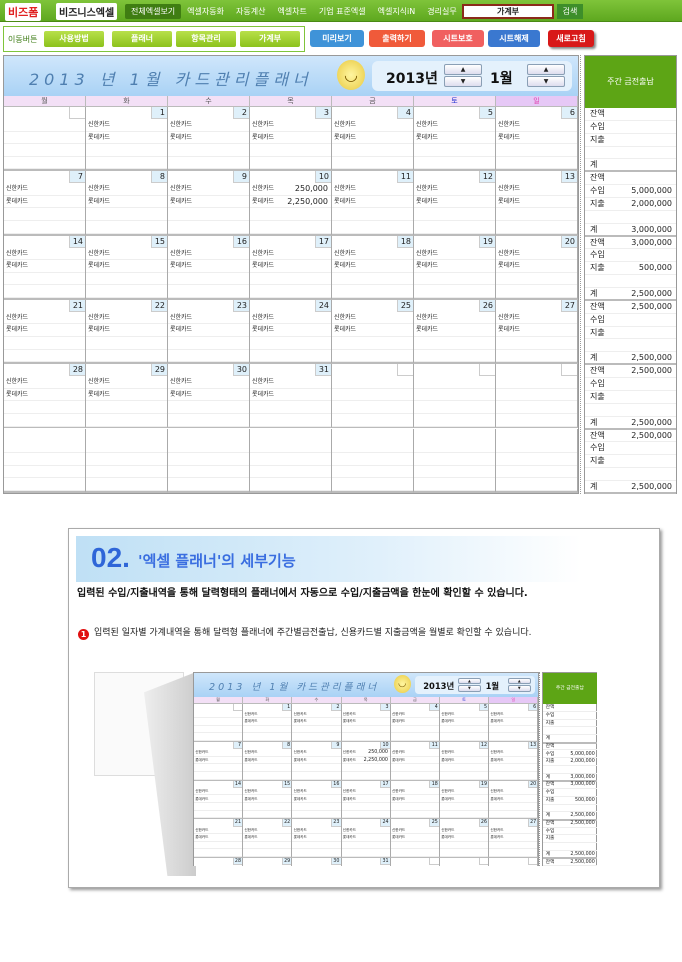  Describe the element at coordinates (366, 723) in the screenshot. I see `day-cell: 3 신한카드 롯데카드` at that location.